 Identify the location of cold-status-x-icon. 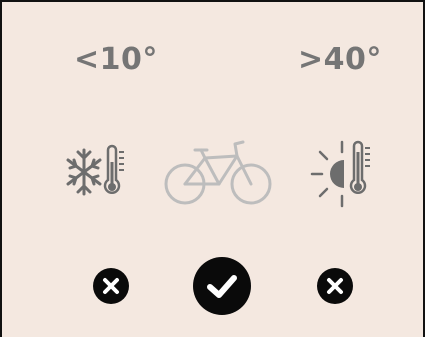
(111, 286).